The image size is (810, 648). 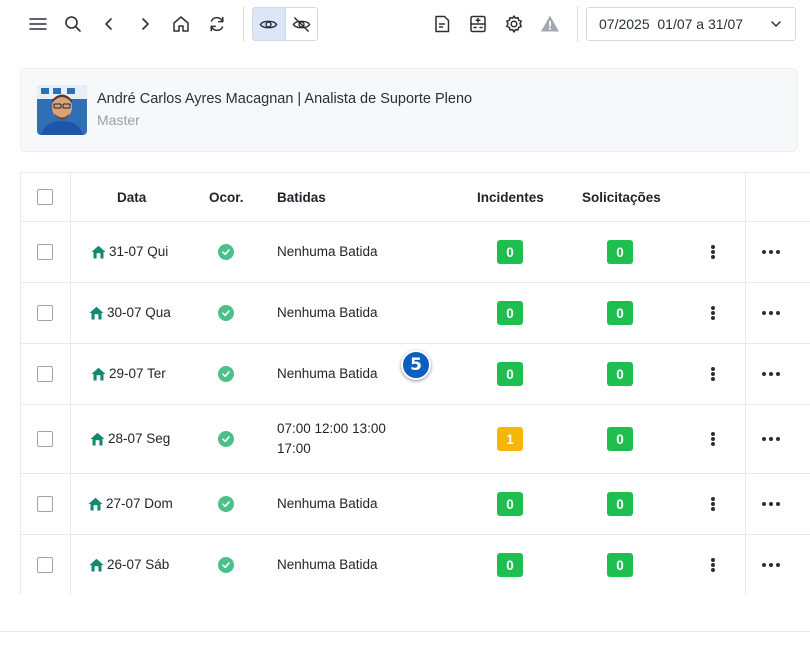 What do you see at coordinates (510, 197) in the screenshot?
I see `header-incidents: Incidentes` at bounding box center [510, 197].